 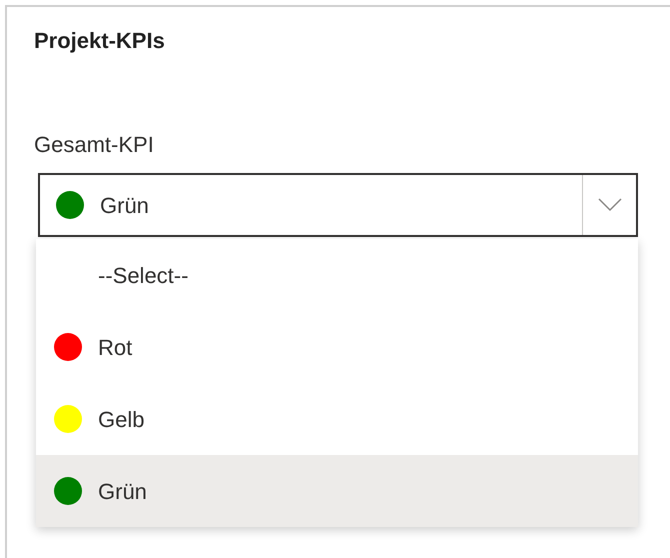 What do you see at coordinates (337, 491) in the screenshot?
I see `dropdown-option: Grün` at bounding box center [337, 491].